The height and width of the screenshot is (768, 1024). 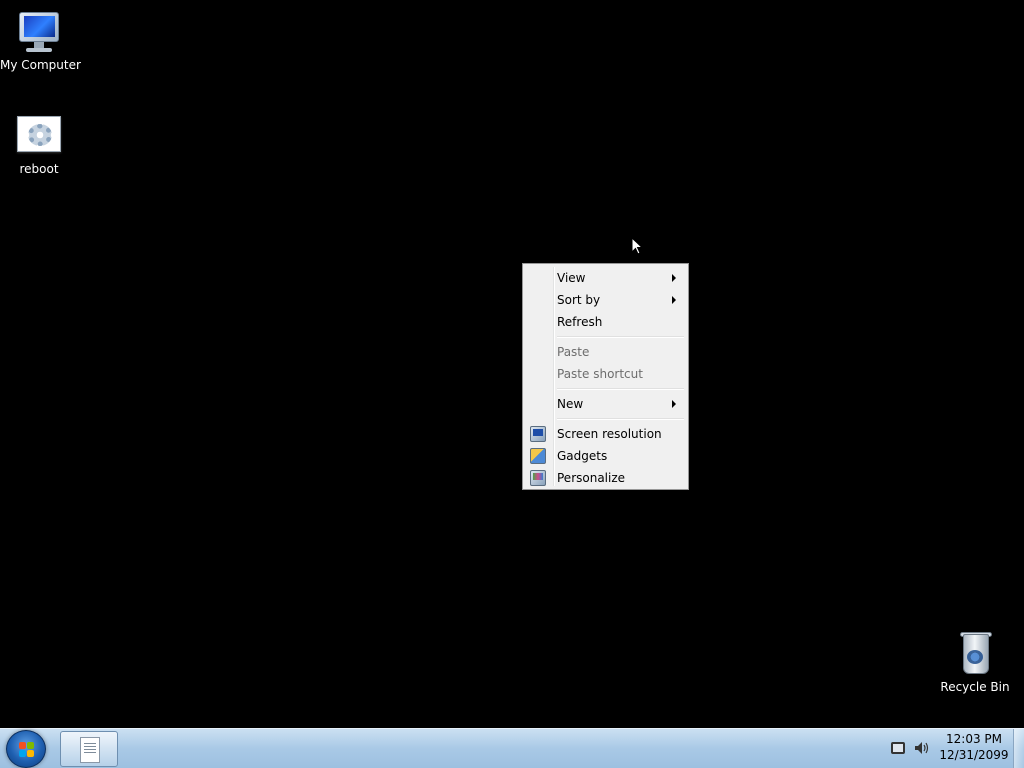 I want to click on desktop-icon-reboot: reboot, so click(x=39, y=144).